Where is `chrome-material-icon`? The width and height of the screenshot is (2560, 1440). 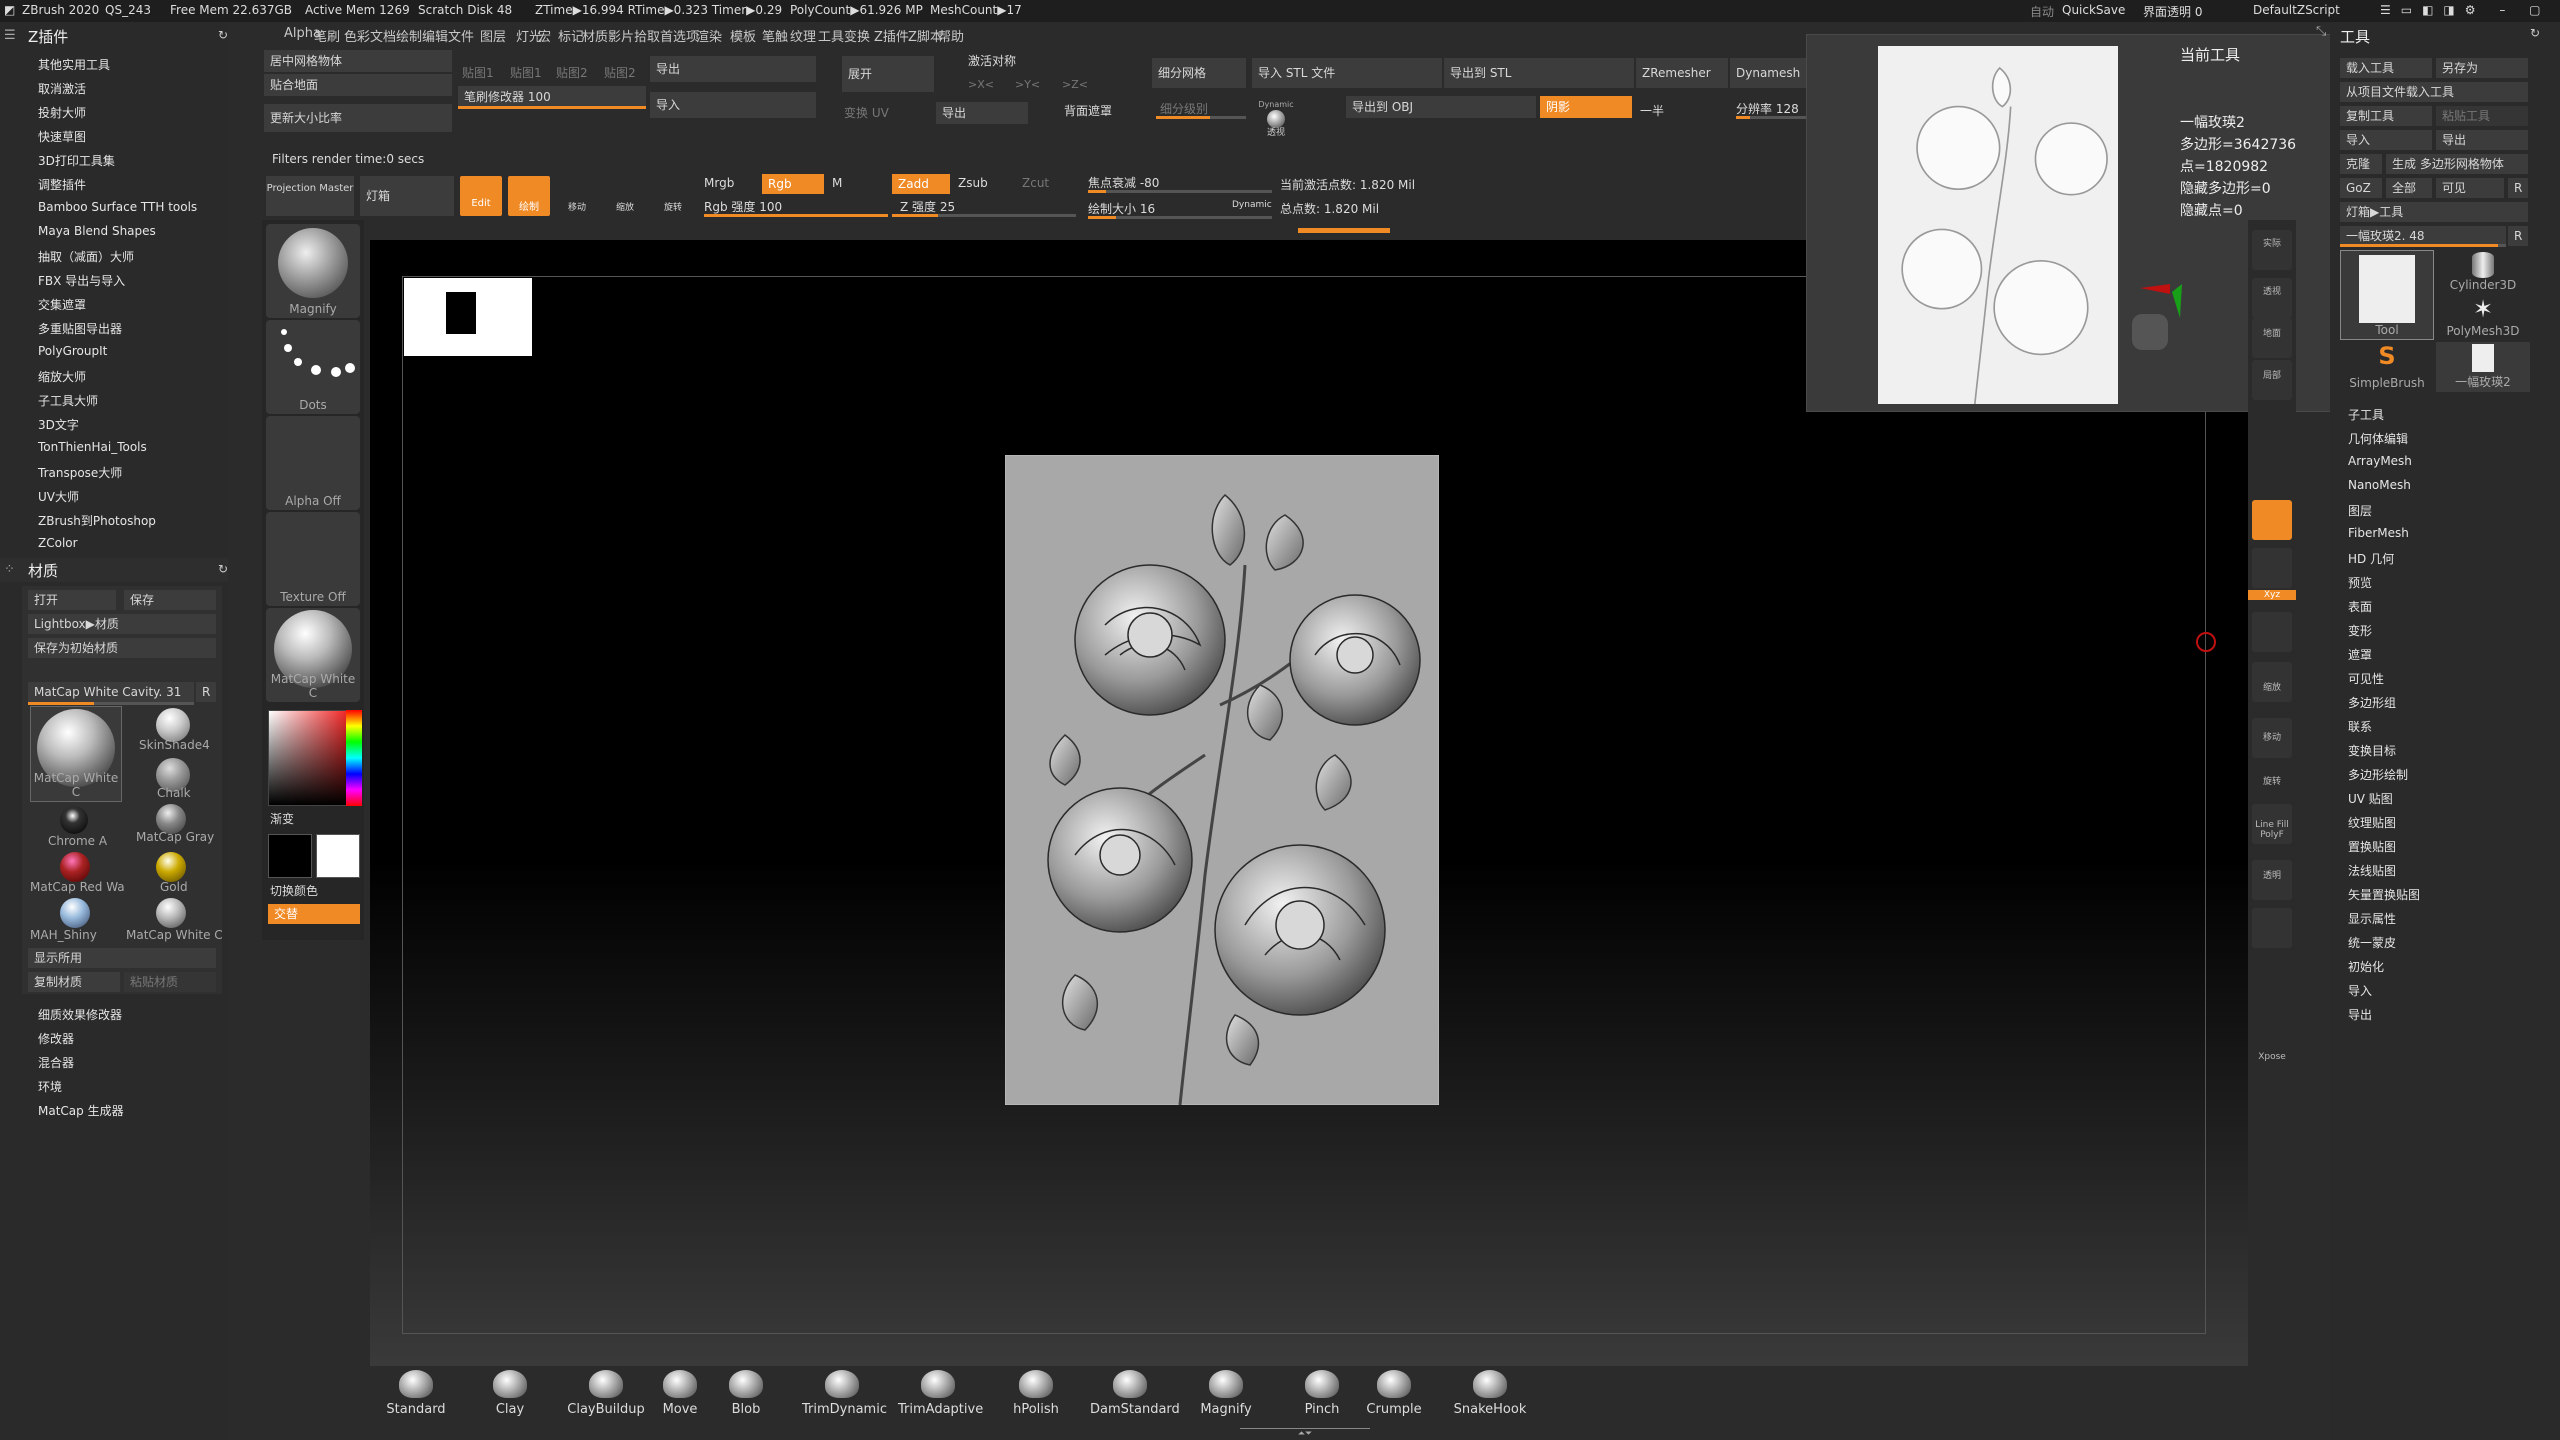 chrome-material-icon is located at coordinates (74, 820).